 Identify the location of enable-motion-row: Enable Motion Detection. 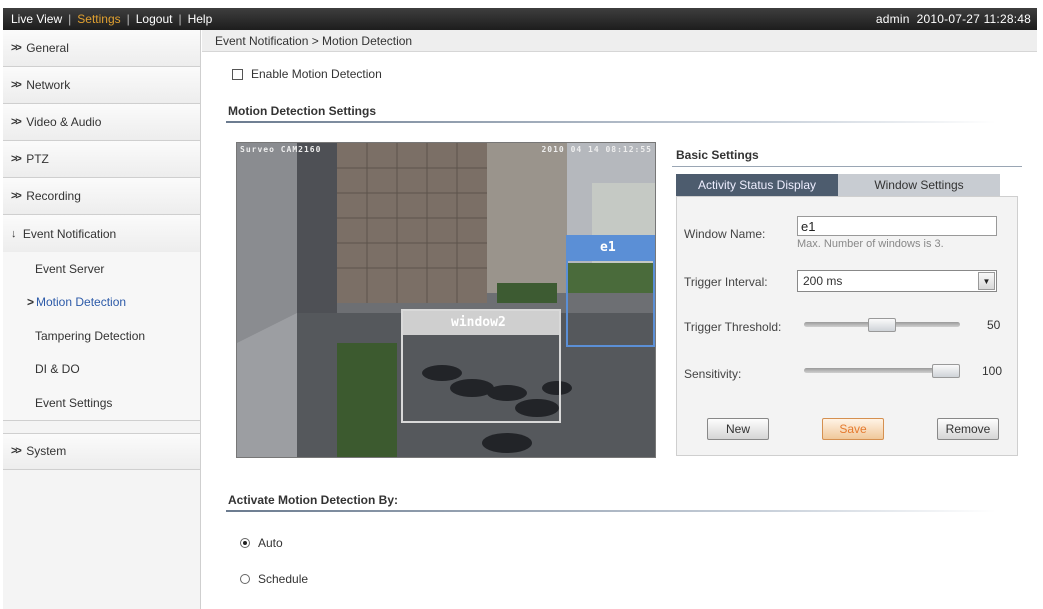
(307, 74).